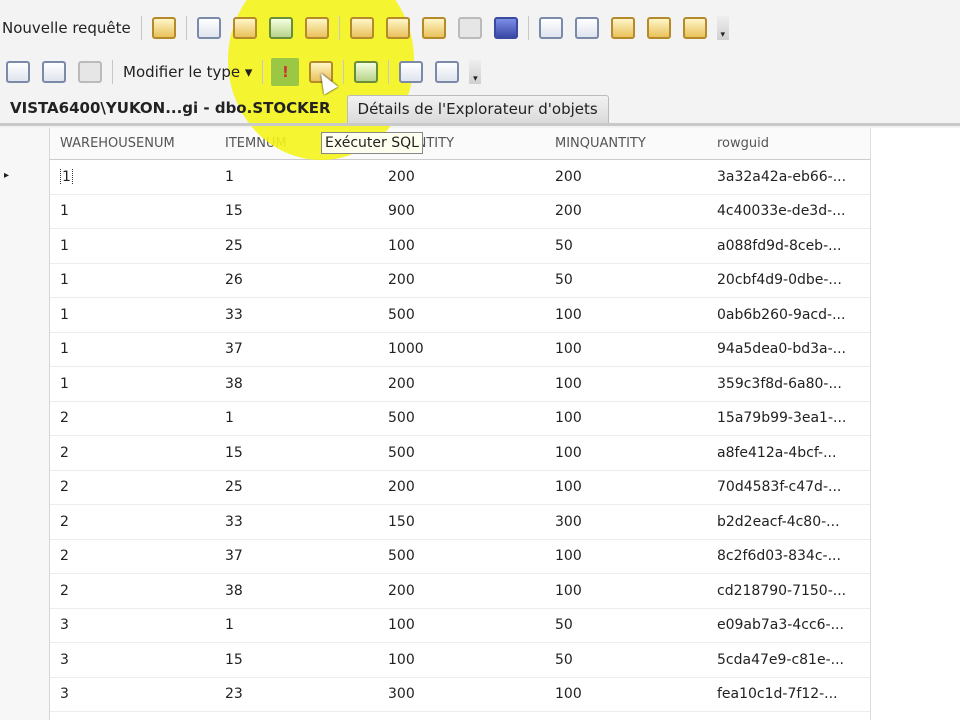 The image size is (960, 720). Describe the element at coordinates (788, 143) in the screenshot. I see `column-header: rowguid` at that location.